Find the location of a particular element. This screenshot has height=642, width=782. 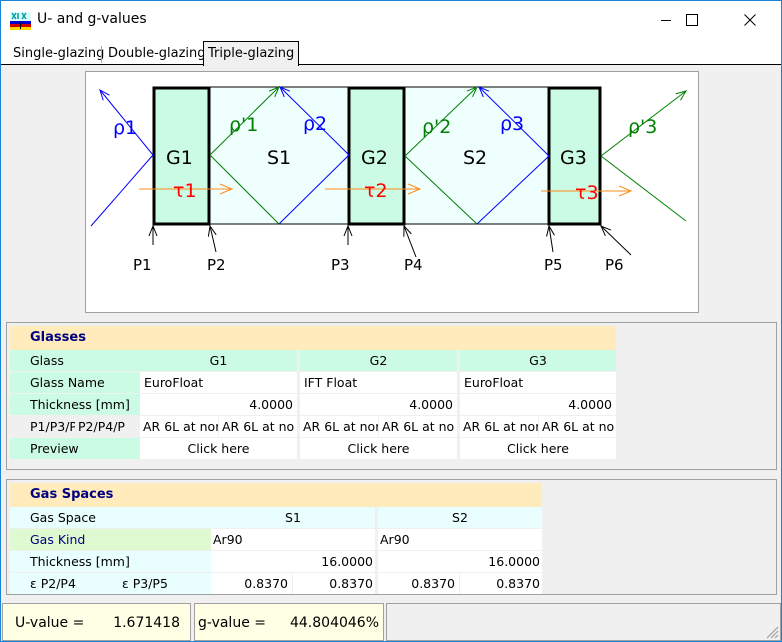

title-bar: U- and g-values is located at coordinates (391, 20).